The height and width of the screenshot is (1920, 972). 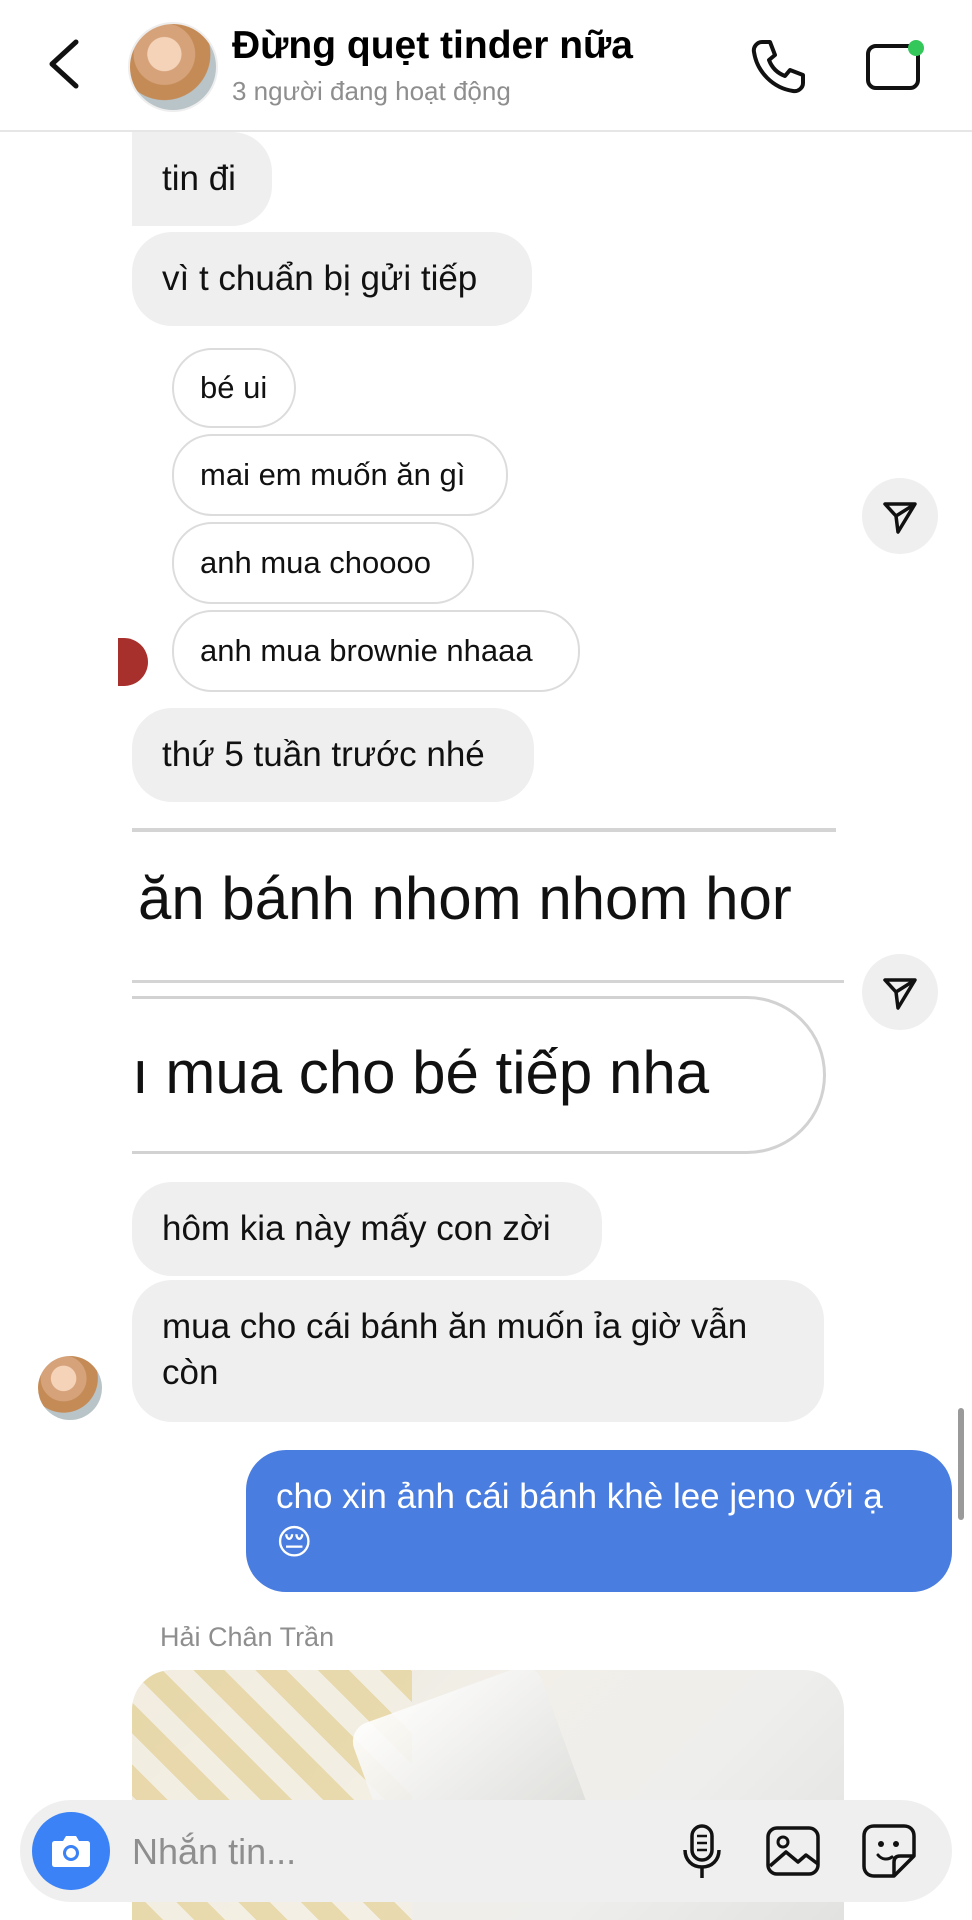 What do you see at coordinates (315, 562) in the screenshot?
I see `reply-text: anh mua choooo` at bounding box center [315, 562].